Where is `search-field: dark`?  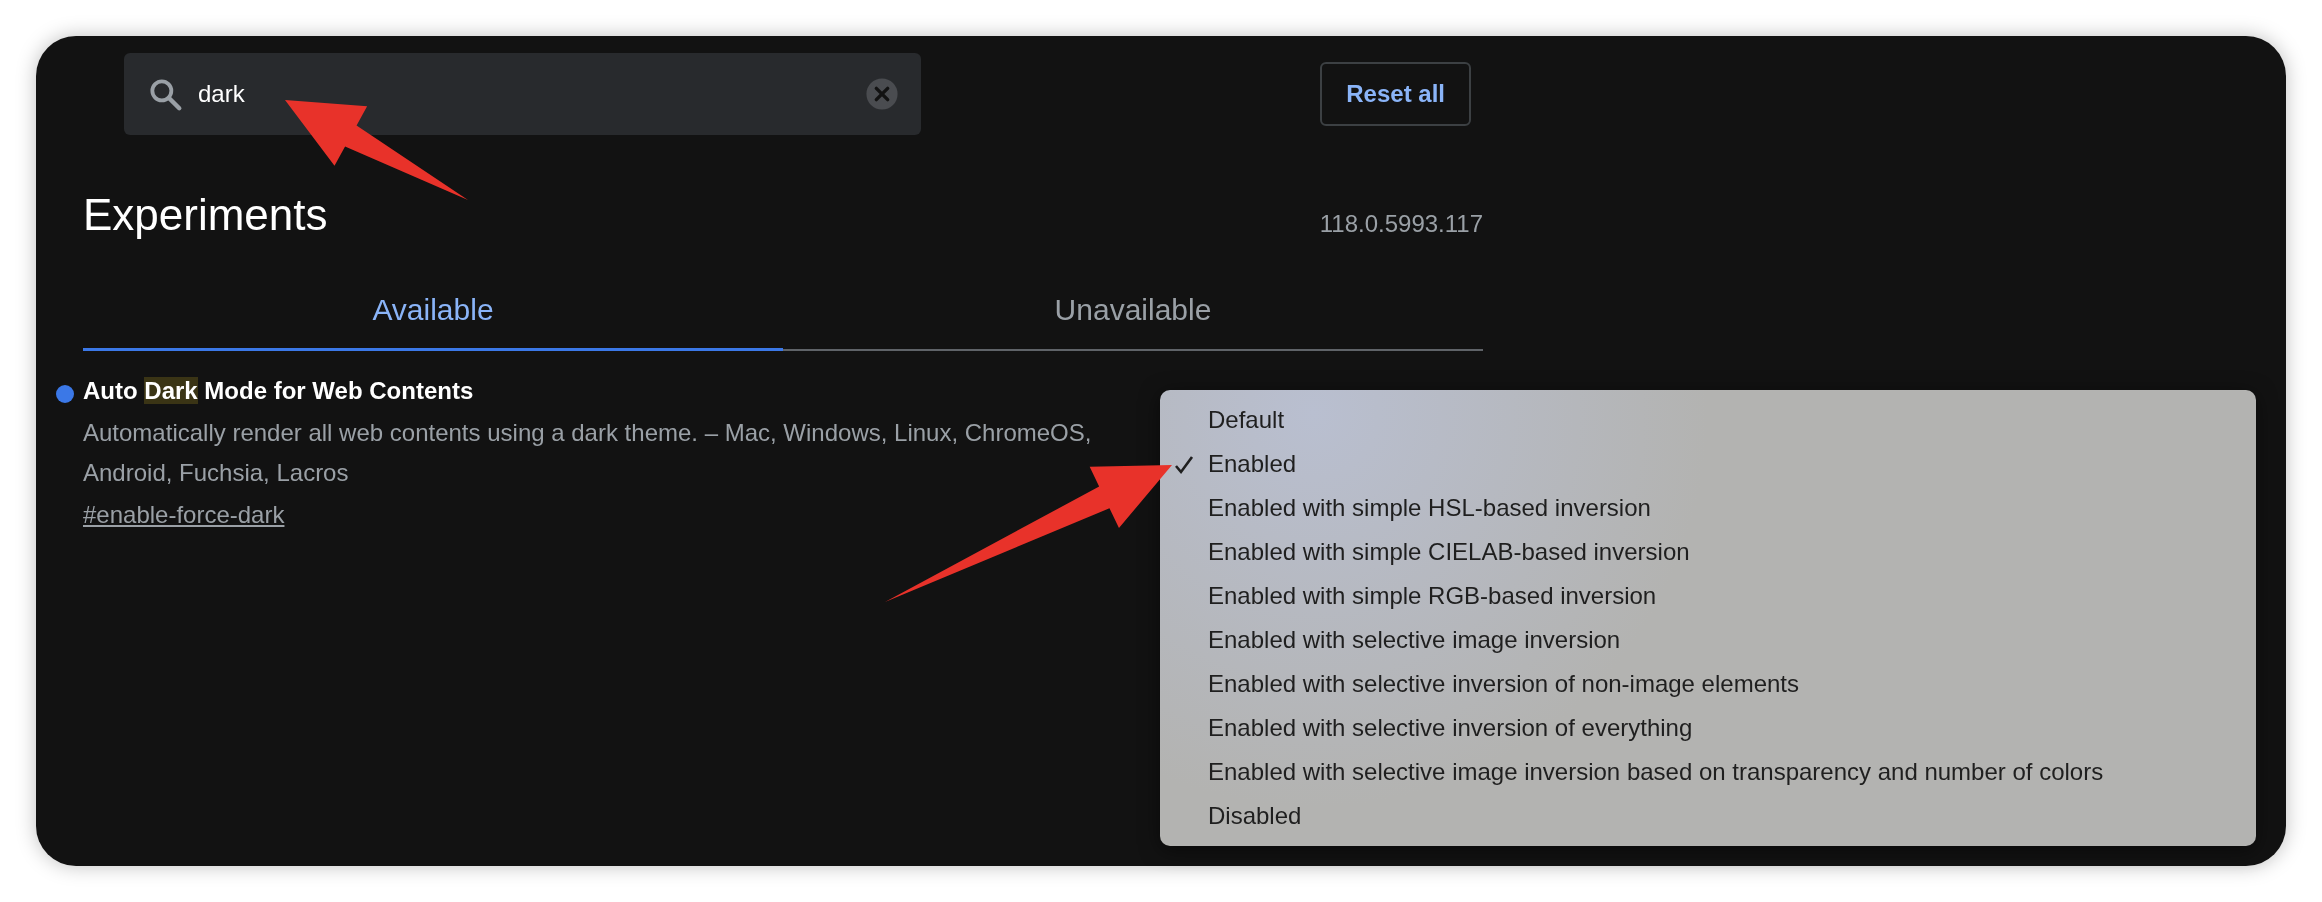
search-field: dark is located at coordinates (522, 94).